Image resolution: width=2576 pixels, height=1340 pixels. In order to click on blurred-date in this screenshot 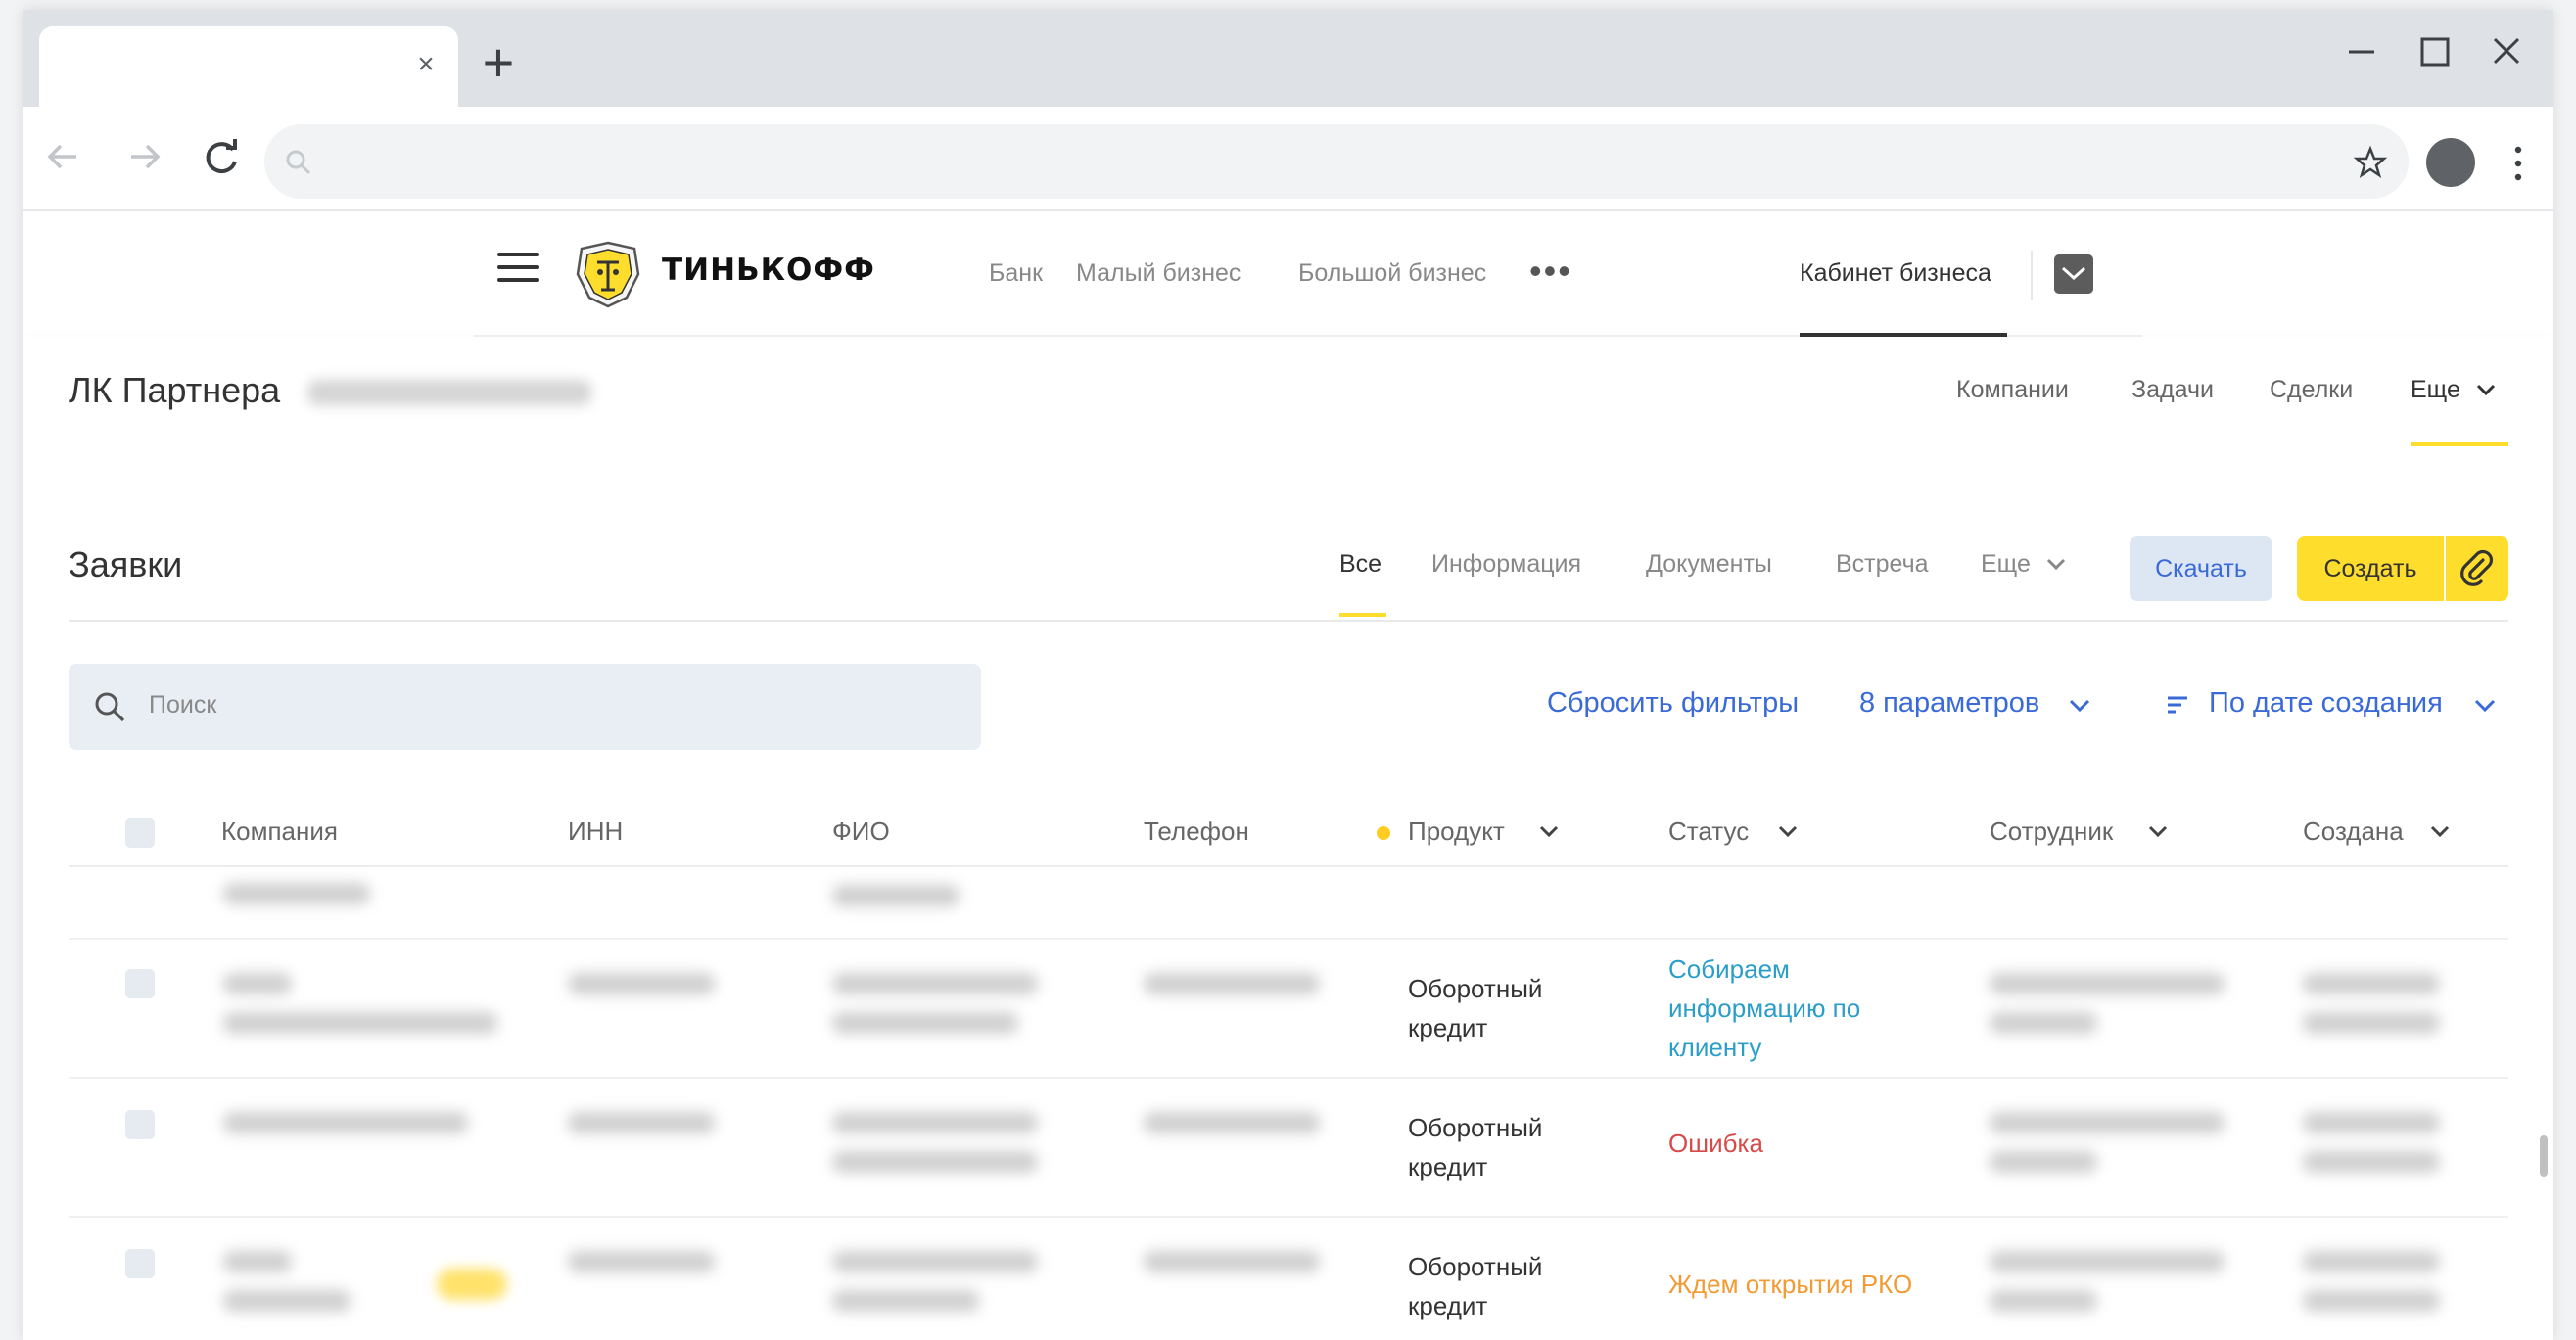, I will do `click(2371, 1122)`.